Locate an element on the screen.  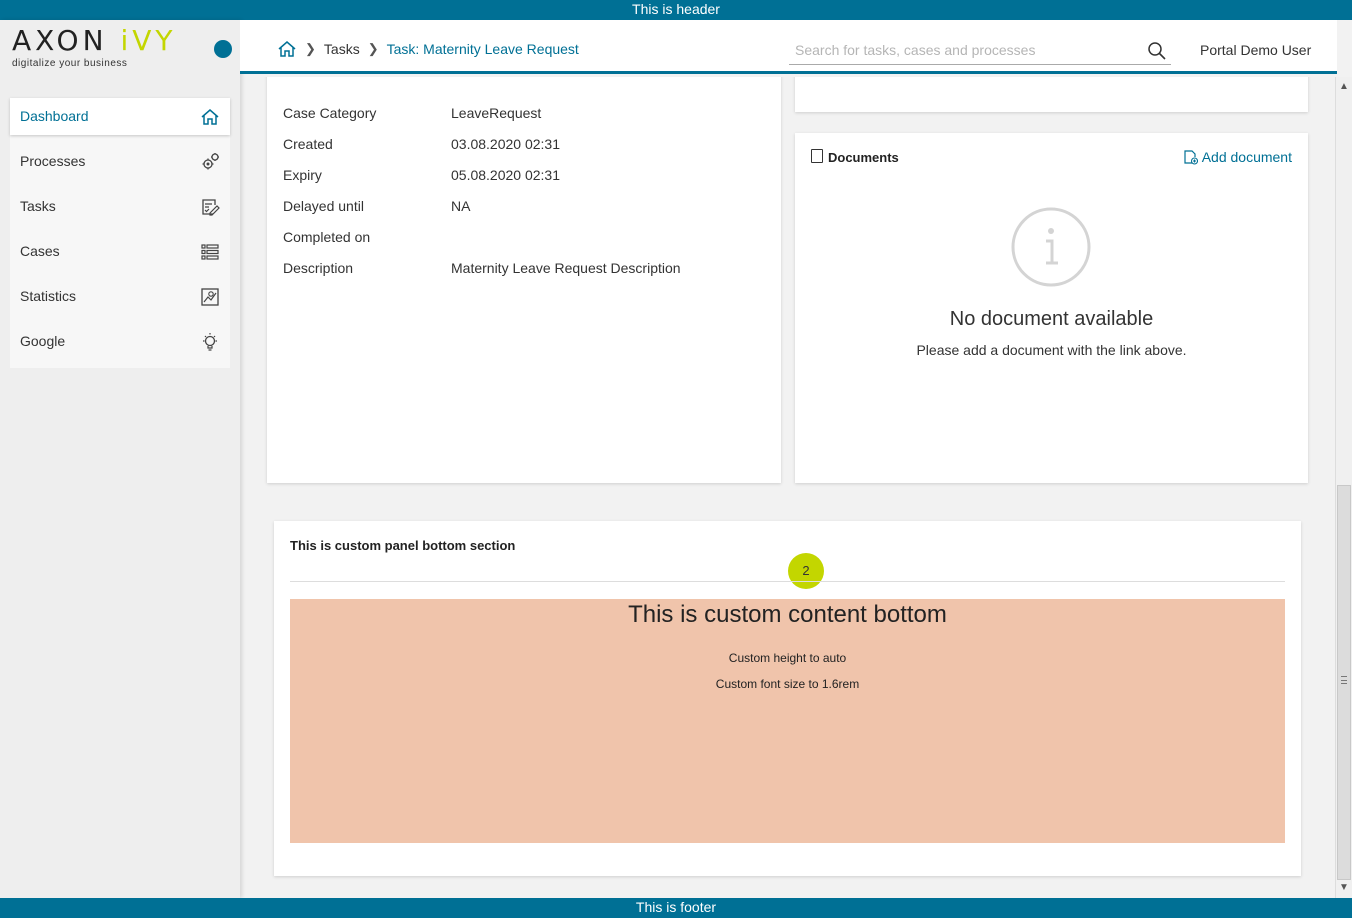
axon-ivy-logo: AXON iVY digitalize your business is located at coordinates (107, 50).